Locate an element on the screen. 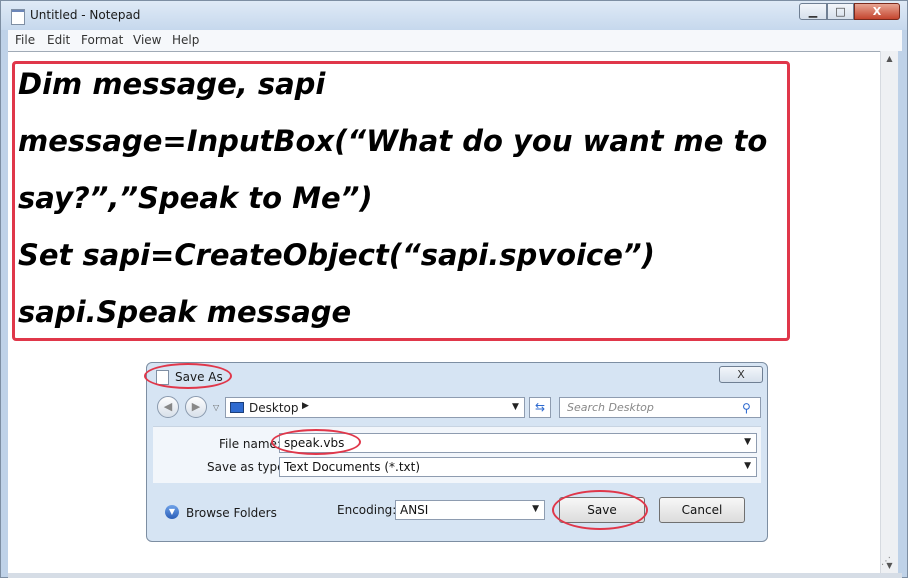 The height and width of the screenshot is (578, 908). resize-grip-icon: ⋰ is located at coordinates (886, 561).